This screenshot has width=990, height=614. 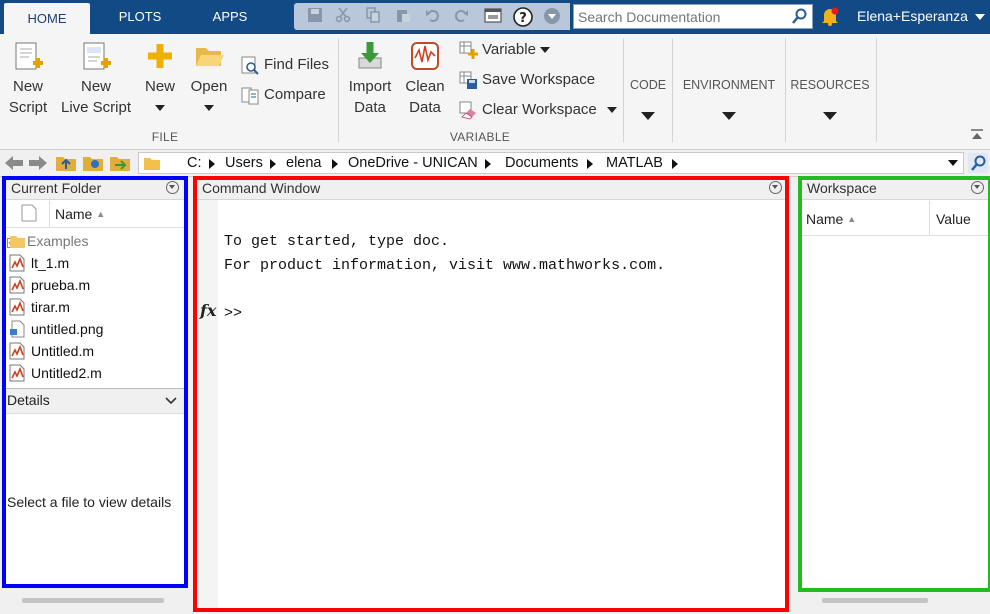 What do you see at coordinates (160, 79) in the screenshot?
I see `new-button: New` at bounding box center [160, 79].